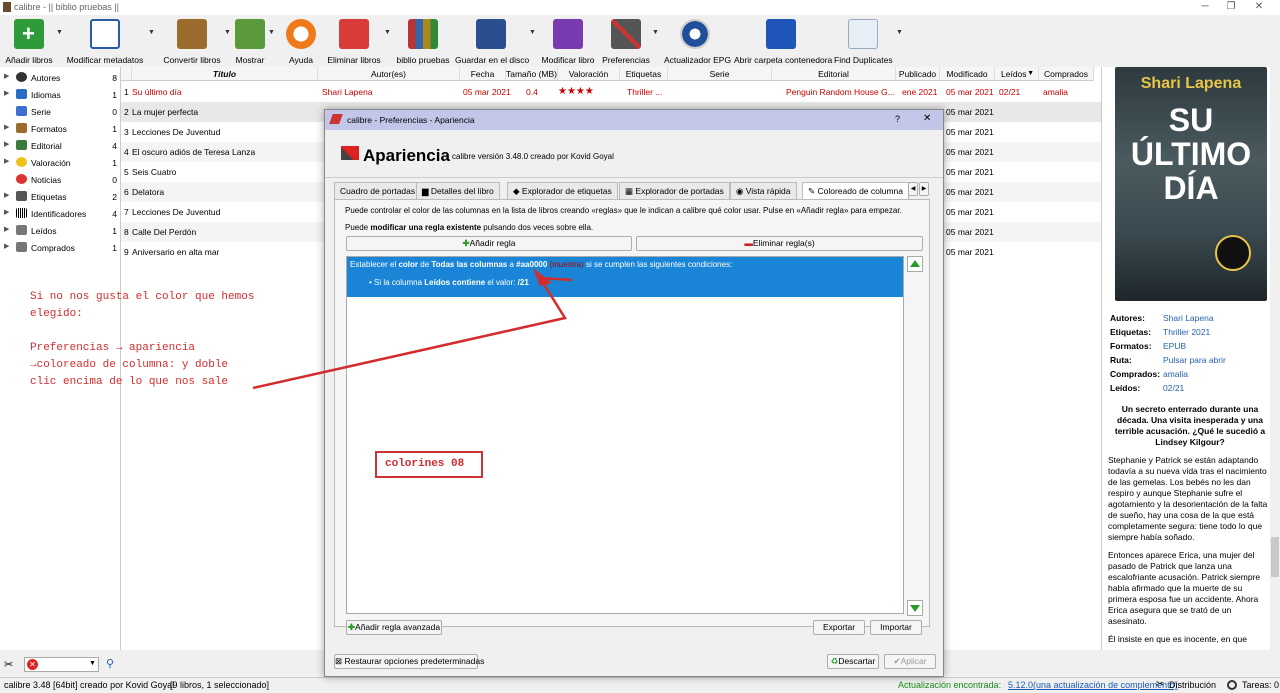 Image resolution: width=1280 pixels, height=693 pixels. What do you see at coordinates (412, 329) in the screenshot?
I see `annotation-arrows` at bounding box center [412, 329].